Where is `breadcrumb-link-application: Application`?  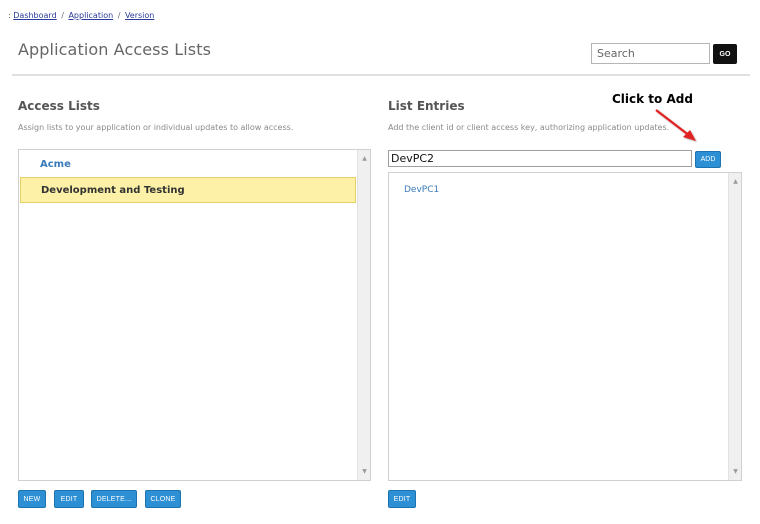 breadcrumb-link-application: Application is located at coordinates (90, 15).